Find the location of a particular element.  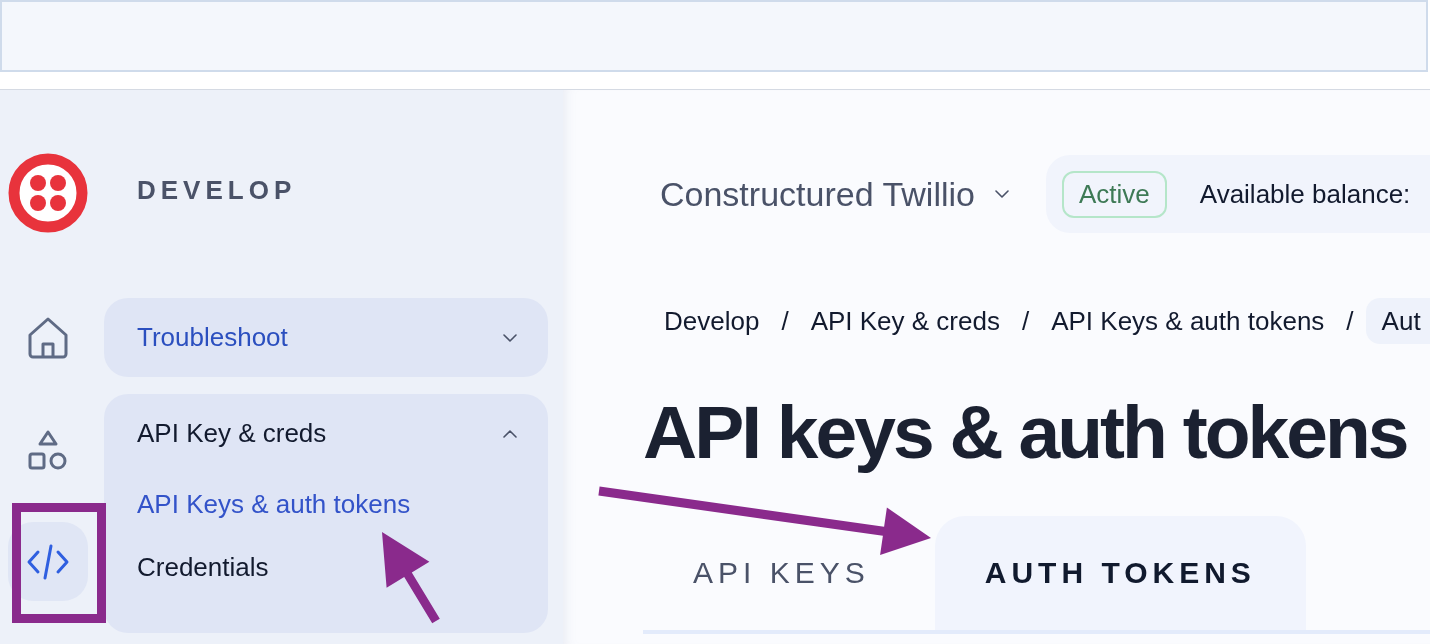

nav-link: API Keys & auth tokens is located at coordinates (274, 504).